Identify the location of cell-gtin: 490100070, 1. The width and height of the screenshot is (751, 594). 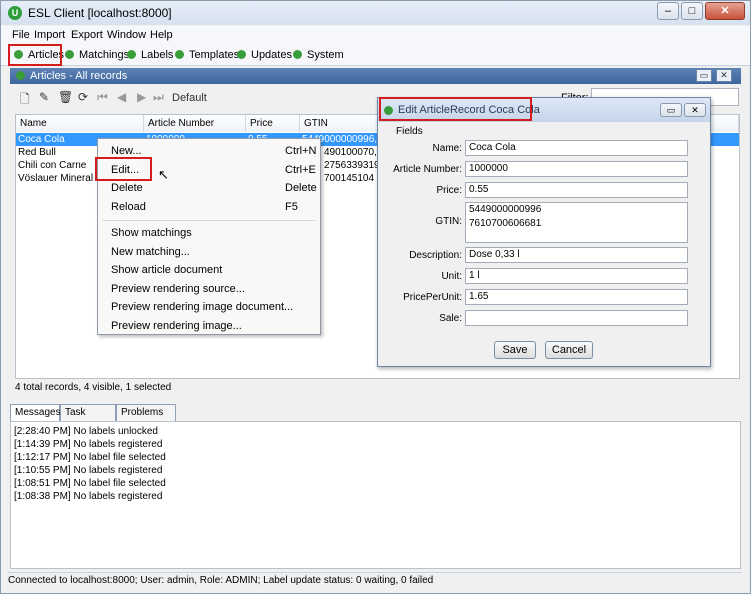
(353, 152).